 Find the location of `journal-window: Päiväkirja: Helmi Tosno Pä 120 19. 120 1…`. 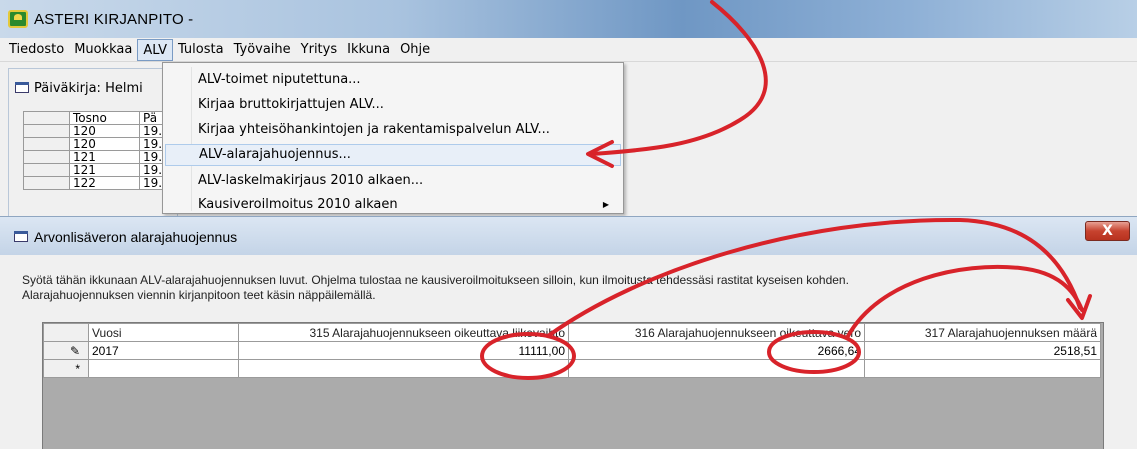

journal-window: Päiväkirja: Helmi Tosno Pä 120 19. 120 1… is located at coordinates (93, 144).